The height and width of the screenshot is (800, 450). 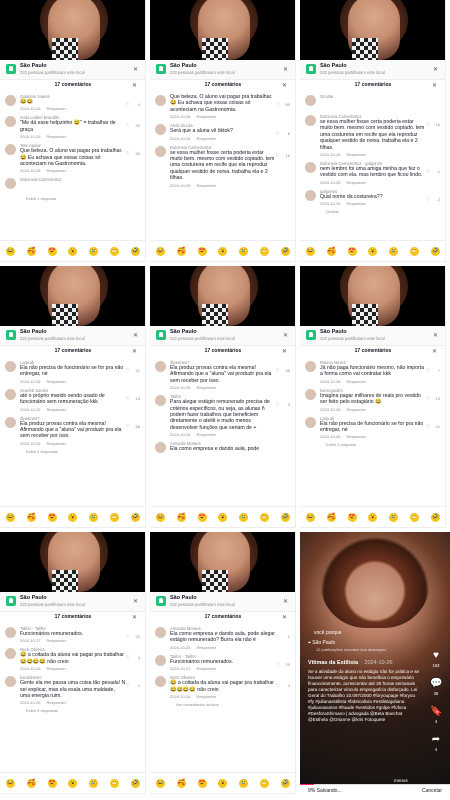 What do you see at coordinates (380, 96) in the screenshot?
I see `comment-username: Ocultar` at bounding box center [380, 96].